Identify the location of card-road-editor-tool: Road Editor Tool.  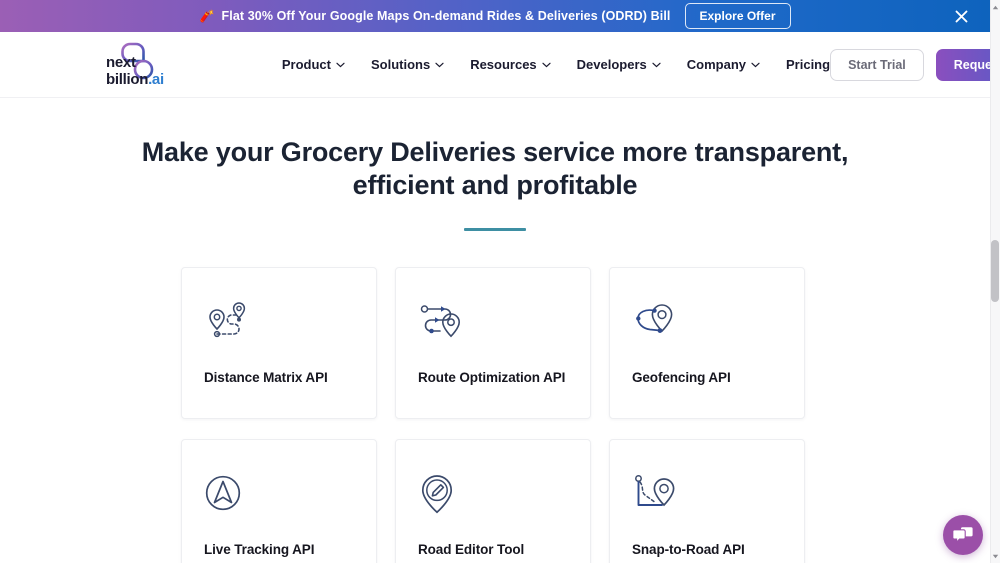
(493, 500).